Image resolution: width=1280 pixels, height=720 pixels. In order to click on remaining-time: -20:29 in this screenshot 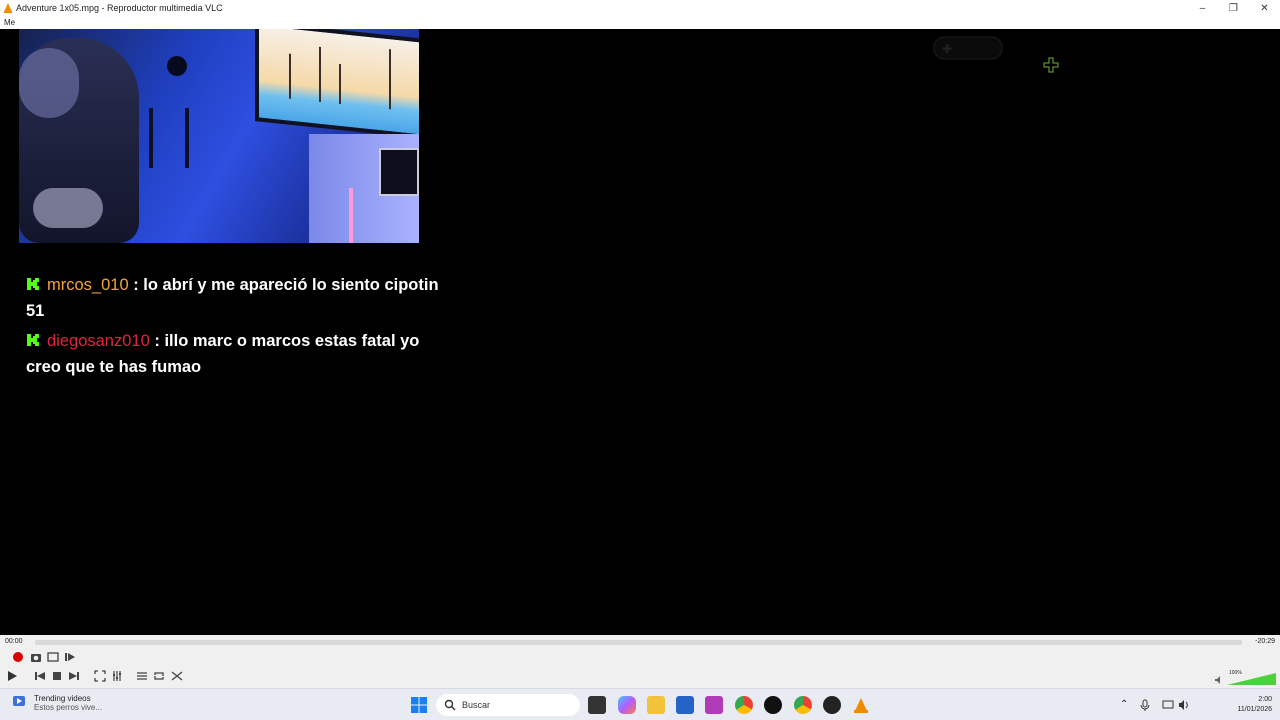, I will do `click(1265, 641)`.